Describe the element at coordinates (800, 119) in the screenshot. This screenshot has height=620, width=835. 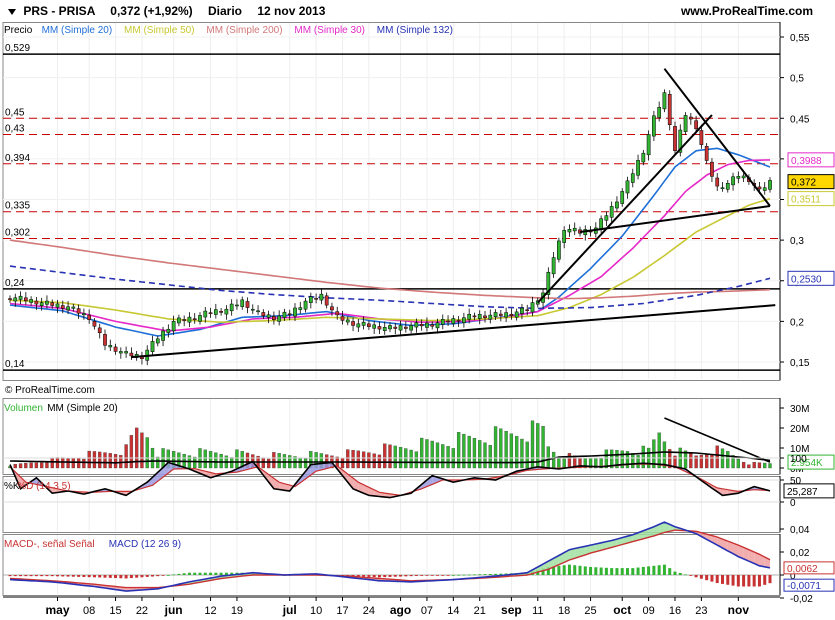
I see `price-tick-label: 0,45` at that location.